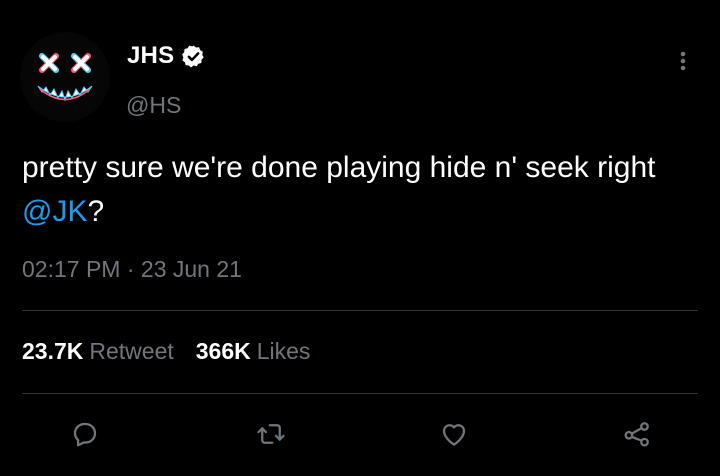  I want to click on reply-button, so click(85, 434).